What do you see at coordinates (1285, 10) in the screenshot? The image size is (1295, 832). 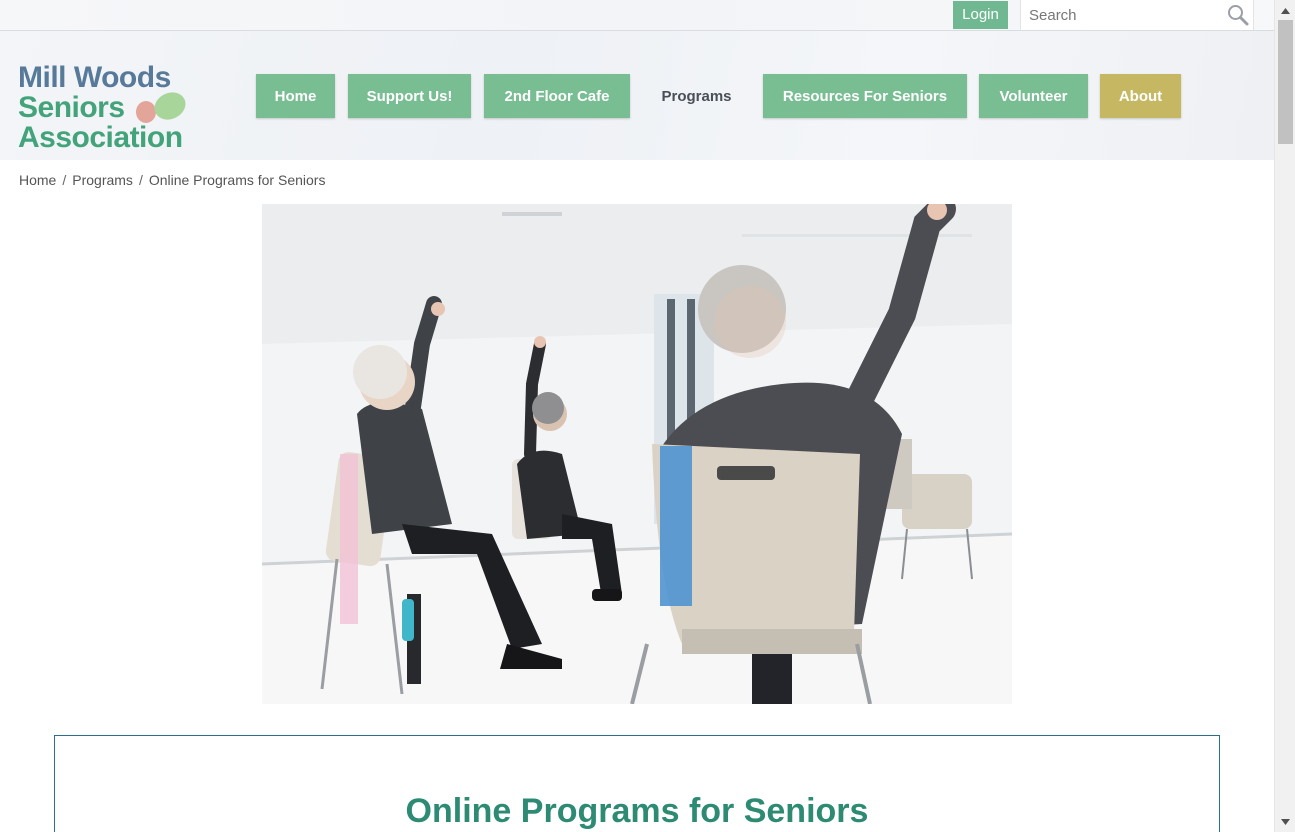 I see `chevron-up-icon` at bounding box center [1285, 10].